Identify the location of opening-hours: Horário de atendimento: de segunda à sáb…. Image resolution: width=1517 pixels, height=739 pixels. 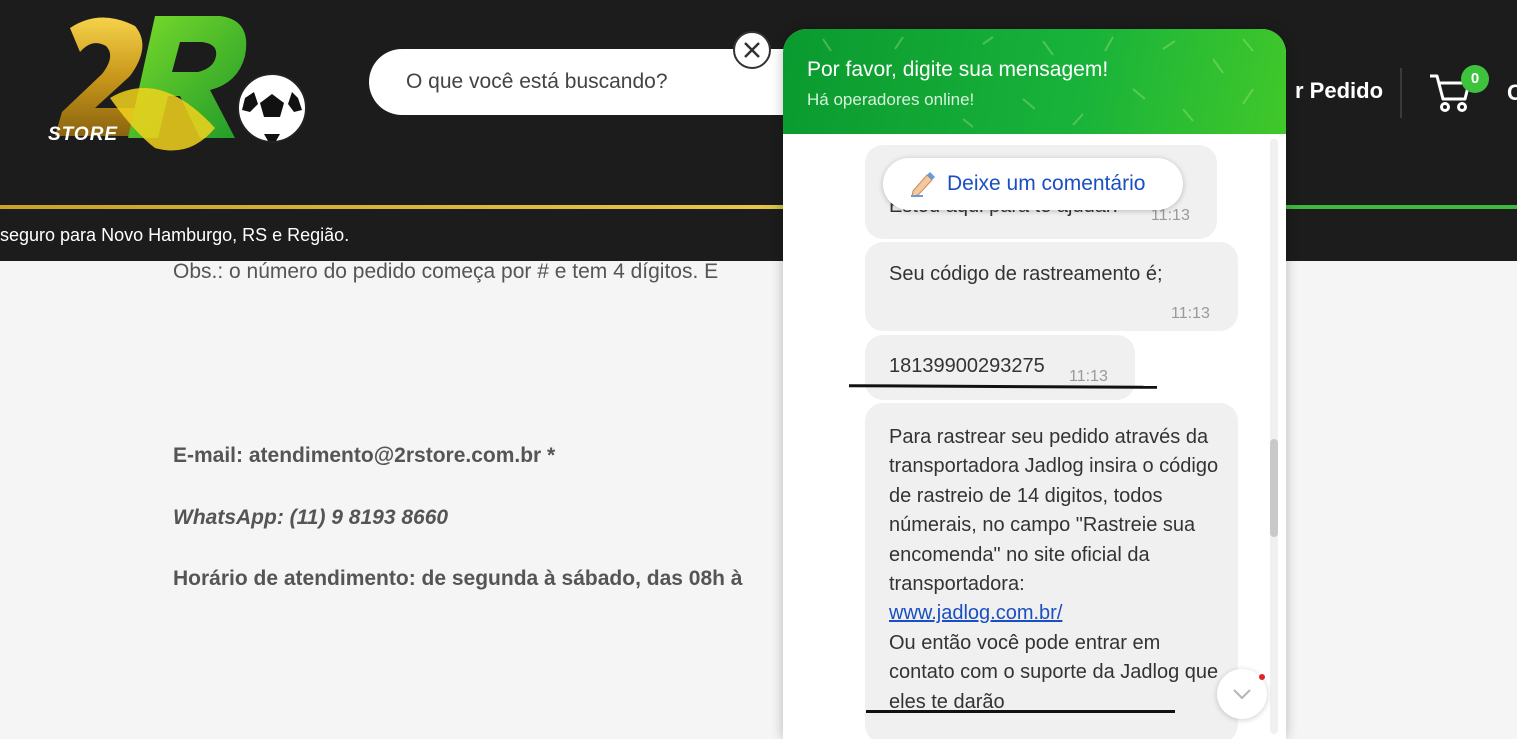
(458, 578).